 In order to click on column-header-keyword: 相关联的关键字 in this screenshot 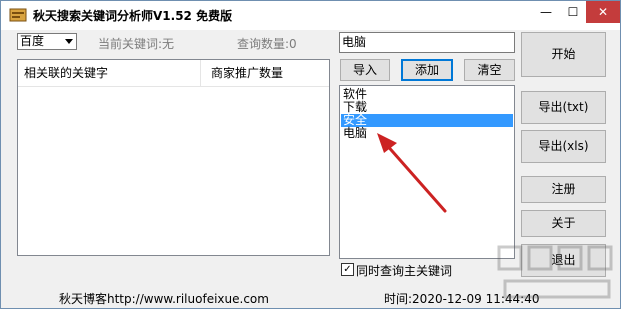, I will do `click(109, 73)`.